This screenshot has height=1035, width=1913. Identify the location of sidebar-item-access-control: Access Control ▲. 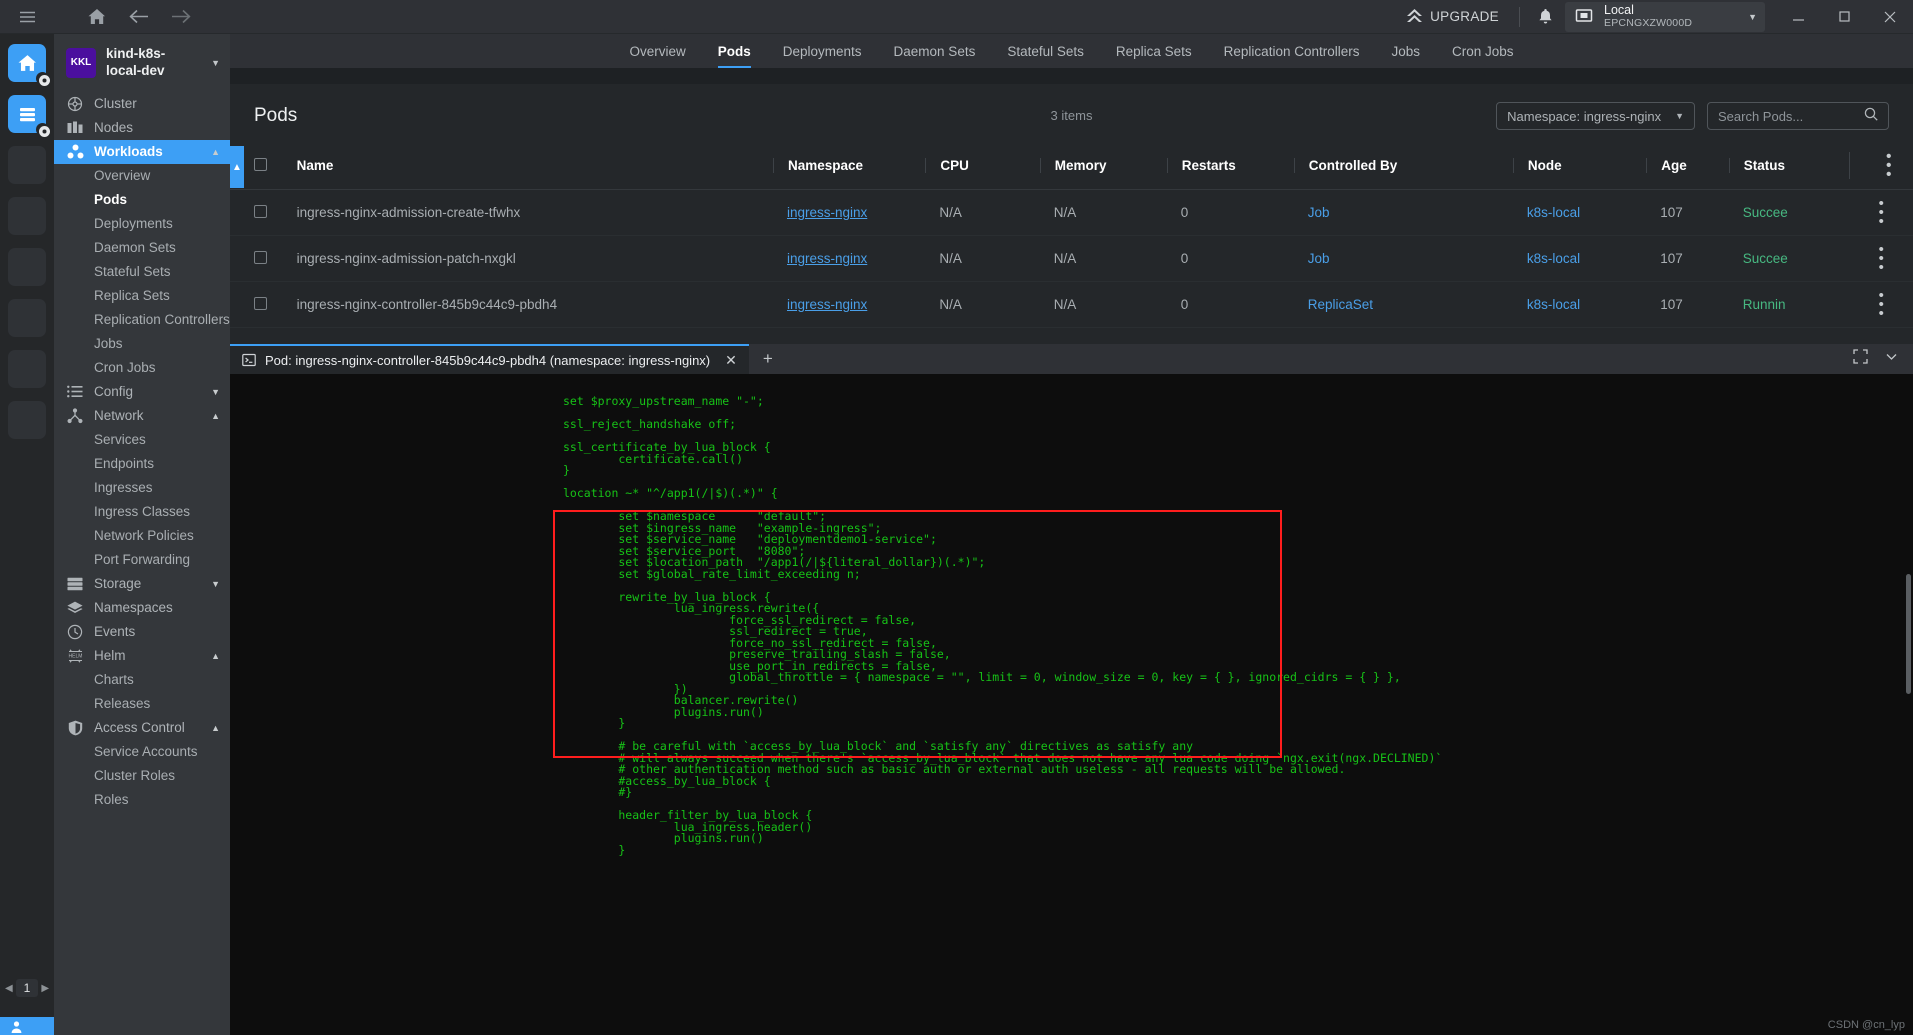
(142, 728).